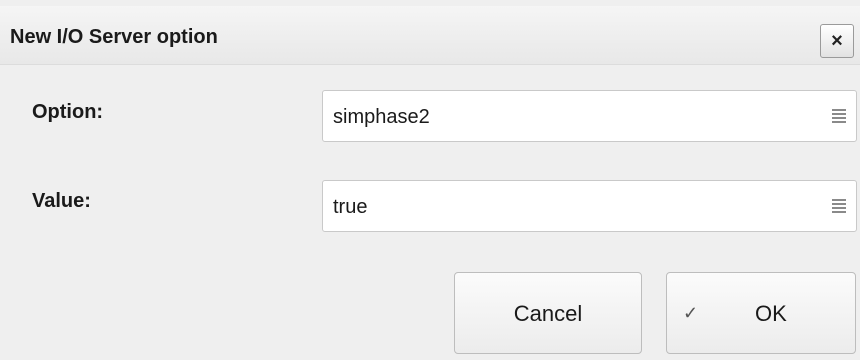 The width and height of the screenshot is (860, 360). What do you see at coordinates (68, 112) in the screenshot?
I see `option-label: Option:` at bounding box center [68, 112].